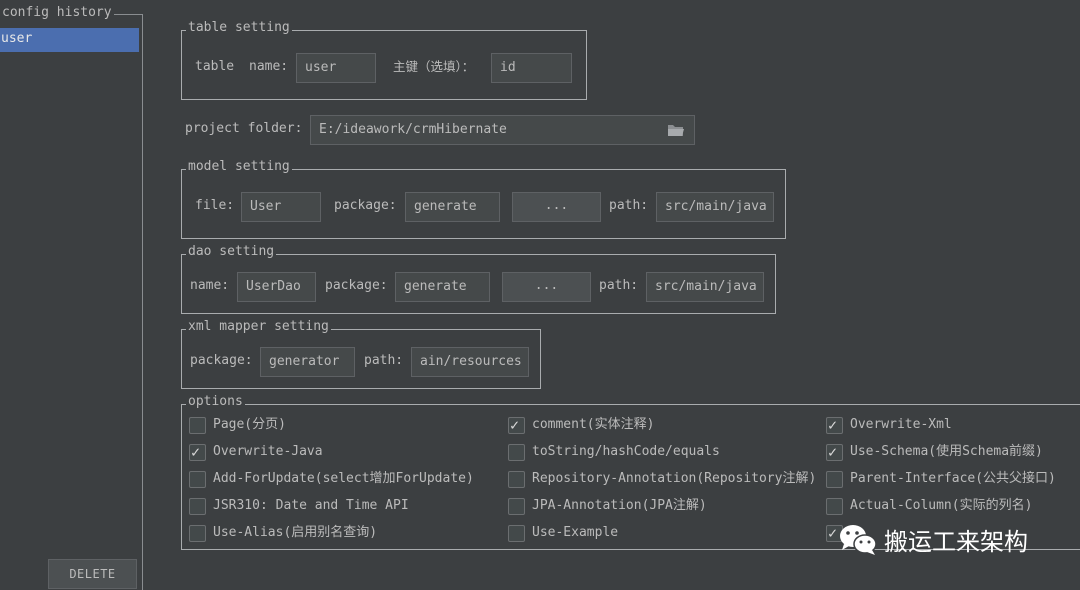 Image resolution: width=1080 pixels, height=590 pixels. What do you see at coordinates (676, 130) in the screenshot?
I see `folder-icon` at bounding box center [676, 130].